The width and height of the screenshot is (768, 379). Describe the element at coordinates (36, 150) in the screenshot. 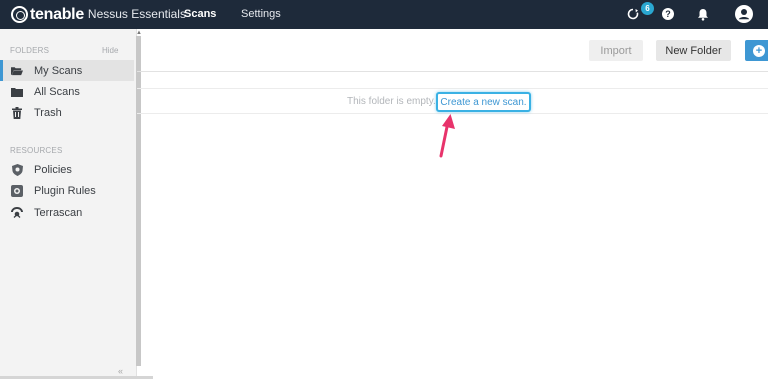

I see `resources-section-label: RESOURCES` at that location.